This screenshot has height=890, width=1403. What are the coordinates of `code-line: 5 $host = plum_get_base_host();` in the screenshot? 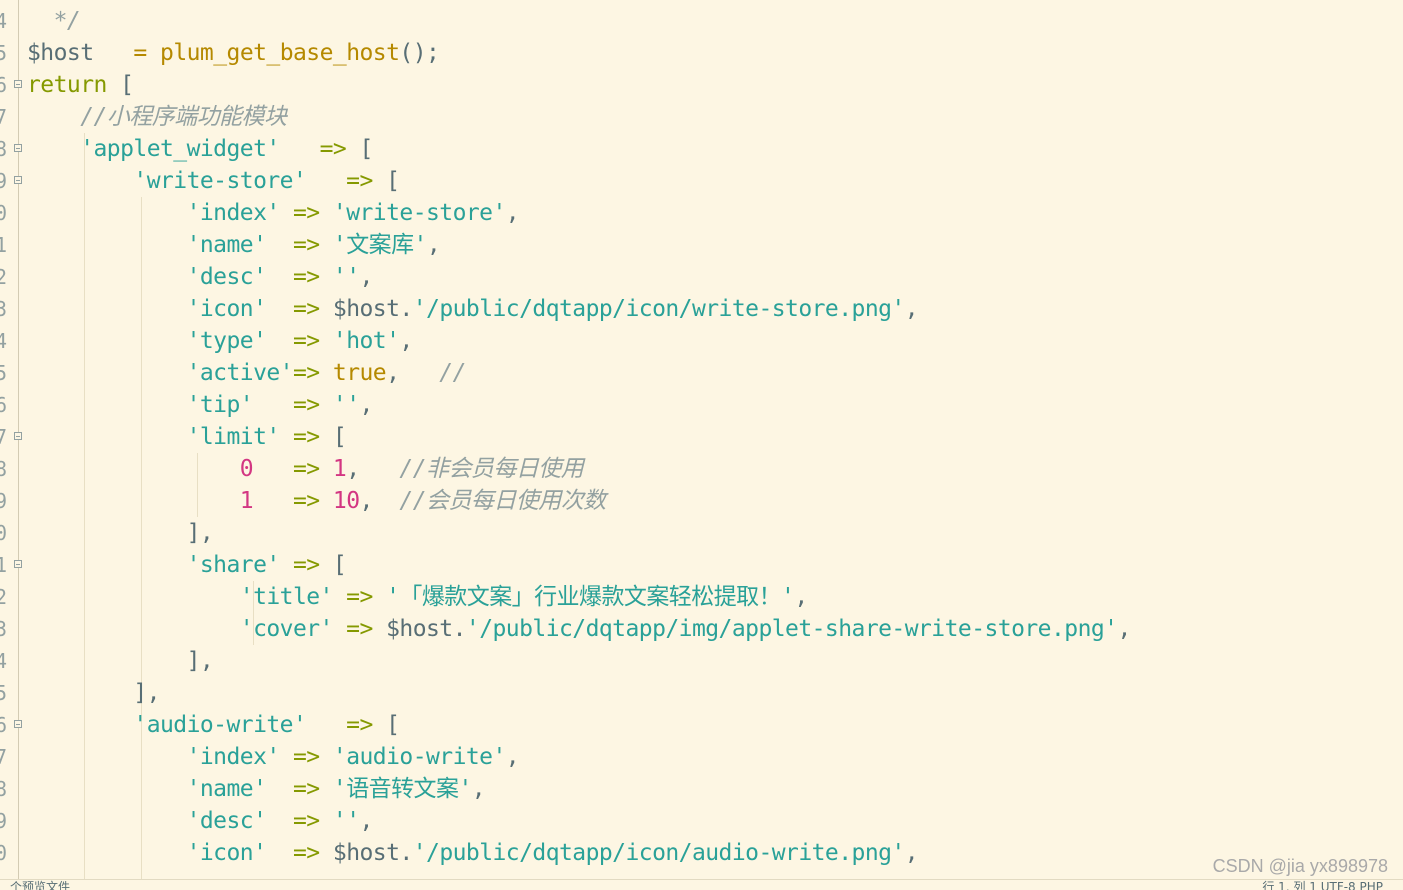 It's located at (701, 53).